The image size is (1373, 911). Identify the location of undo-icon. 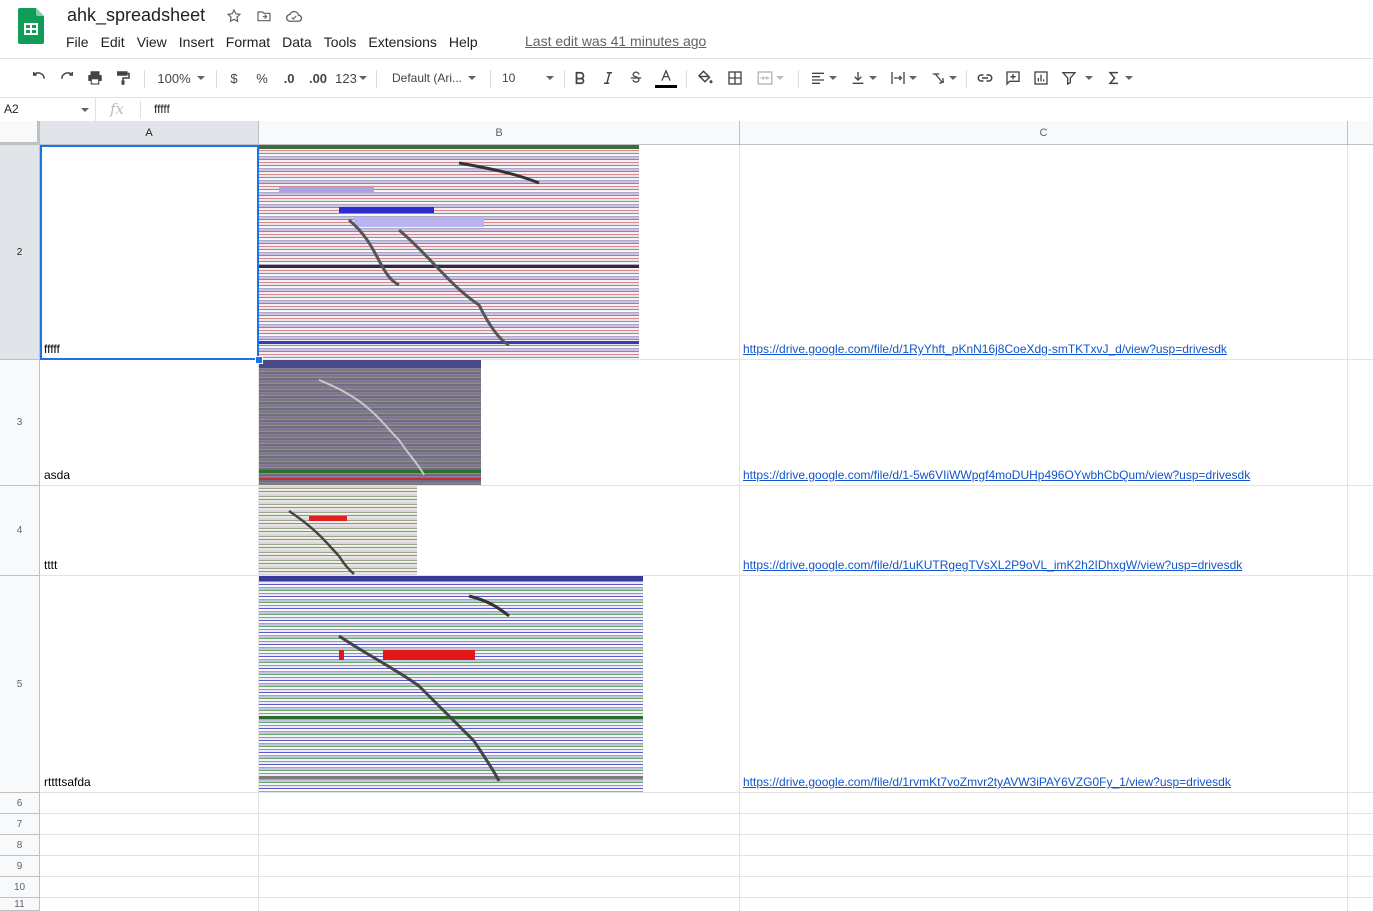
(39, 78).